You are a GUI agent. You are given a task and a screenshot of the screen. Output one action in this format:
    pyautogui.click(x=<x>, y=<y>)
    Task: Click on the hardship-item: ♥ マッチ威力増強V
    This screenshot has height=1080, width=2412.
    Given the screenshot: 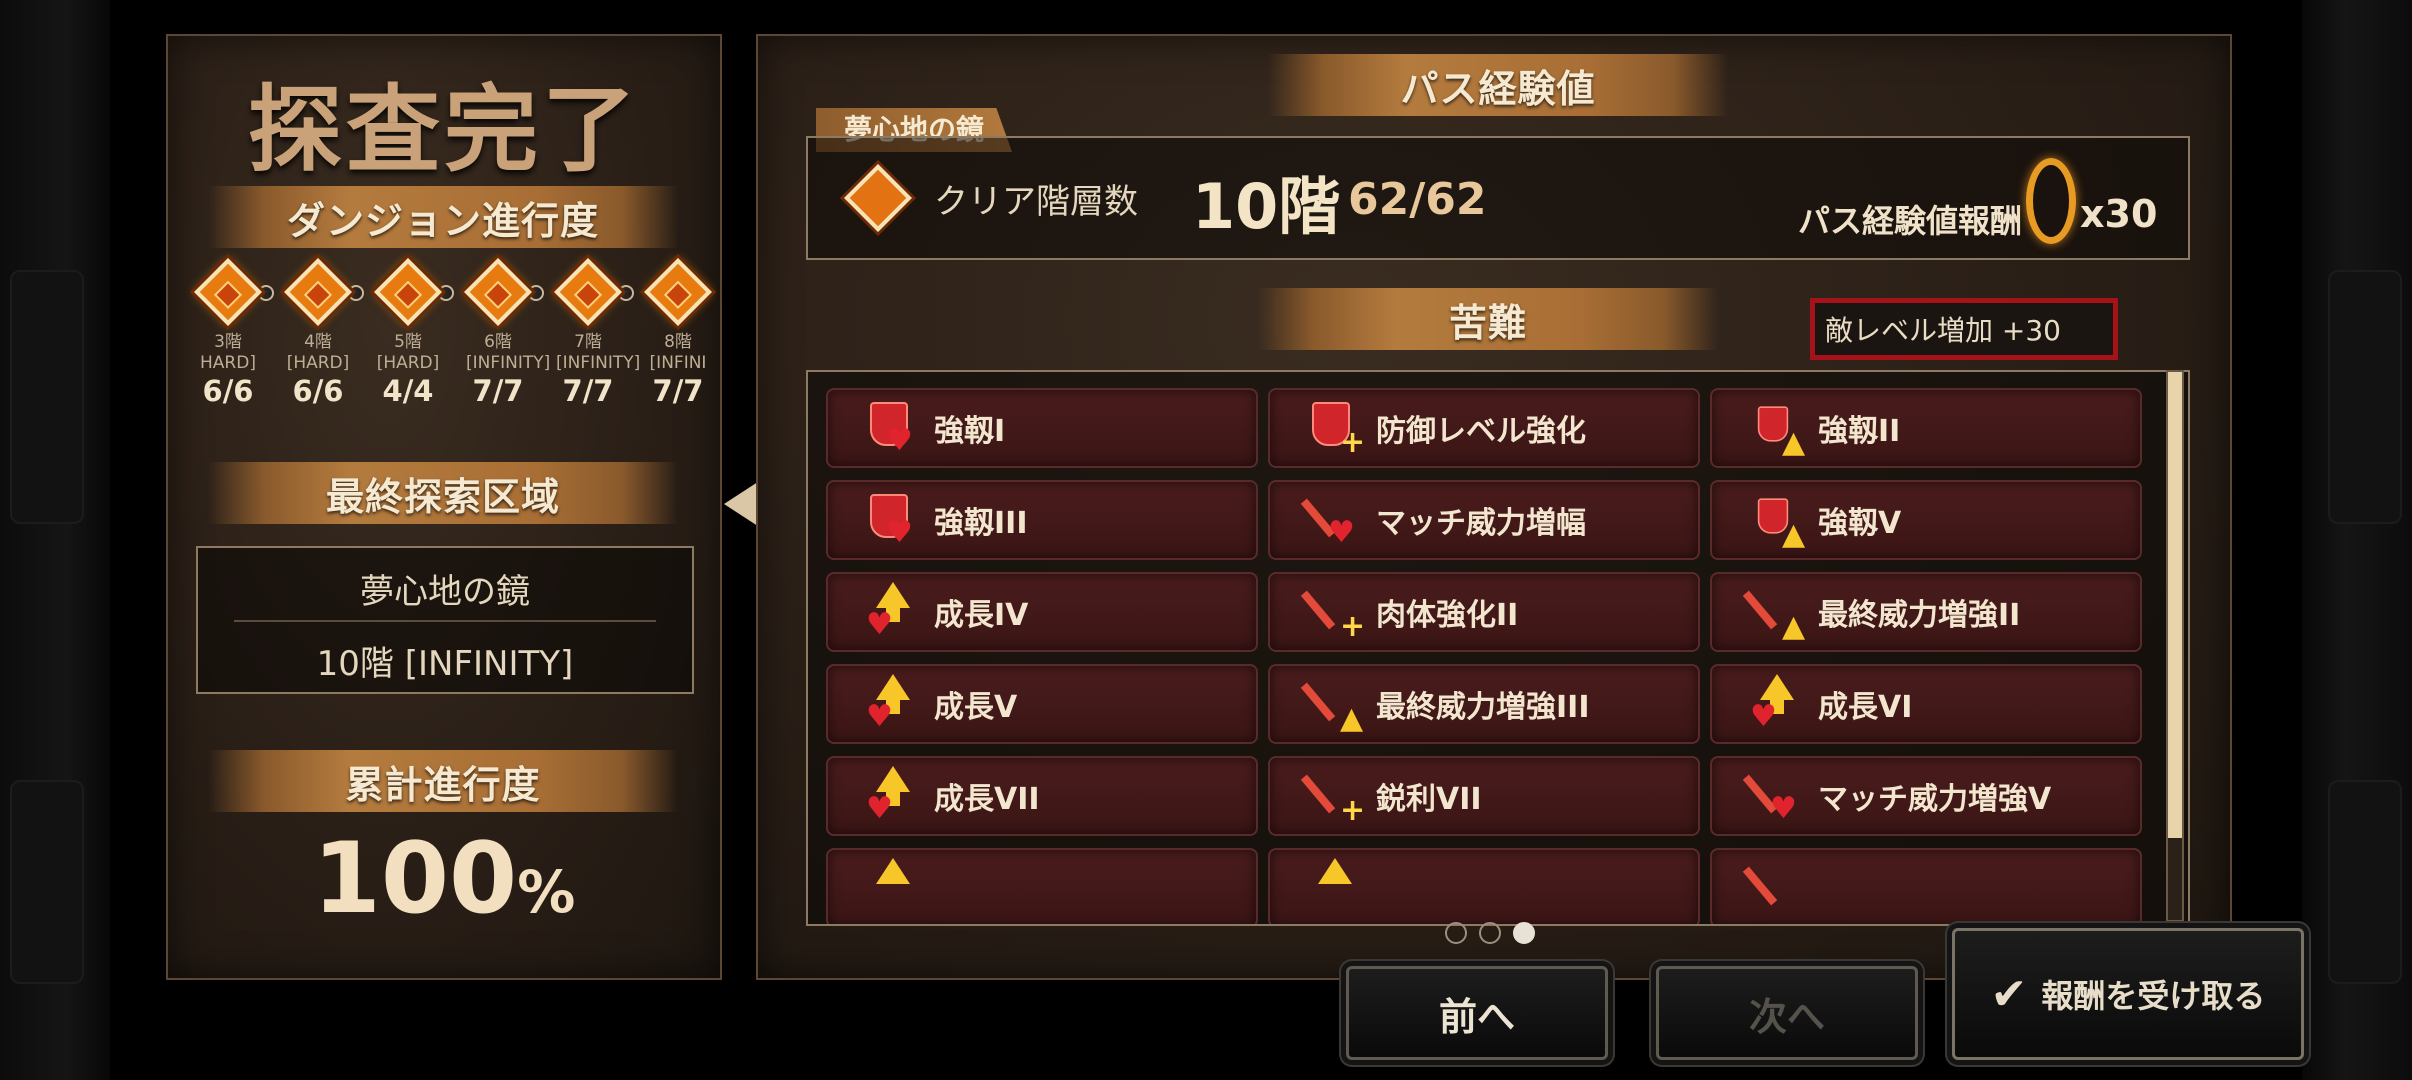 What is the action you would take?
    pyautogui.click(x=1926, y=796)
    